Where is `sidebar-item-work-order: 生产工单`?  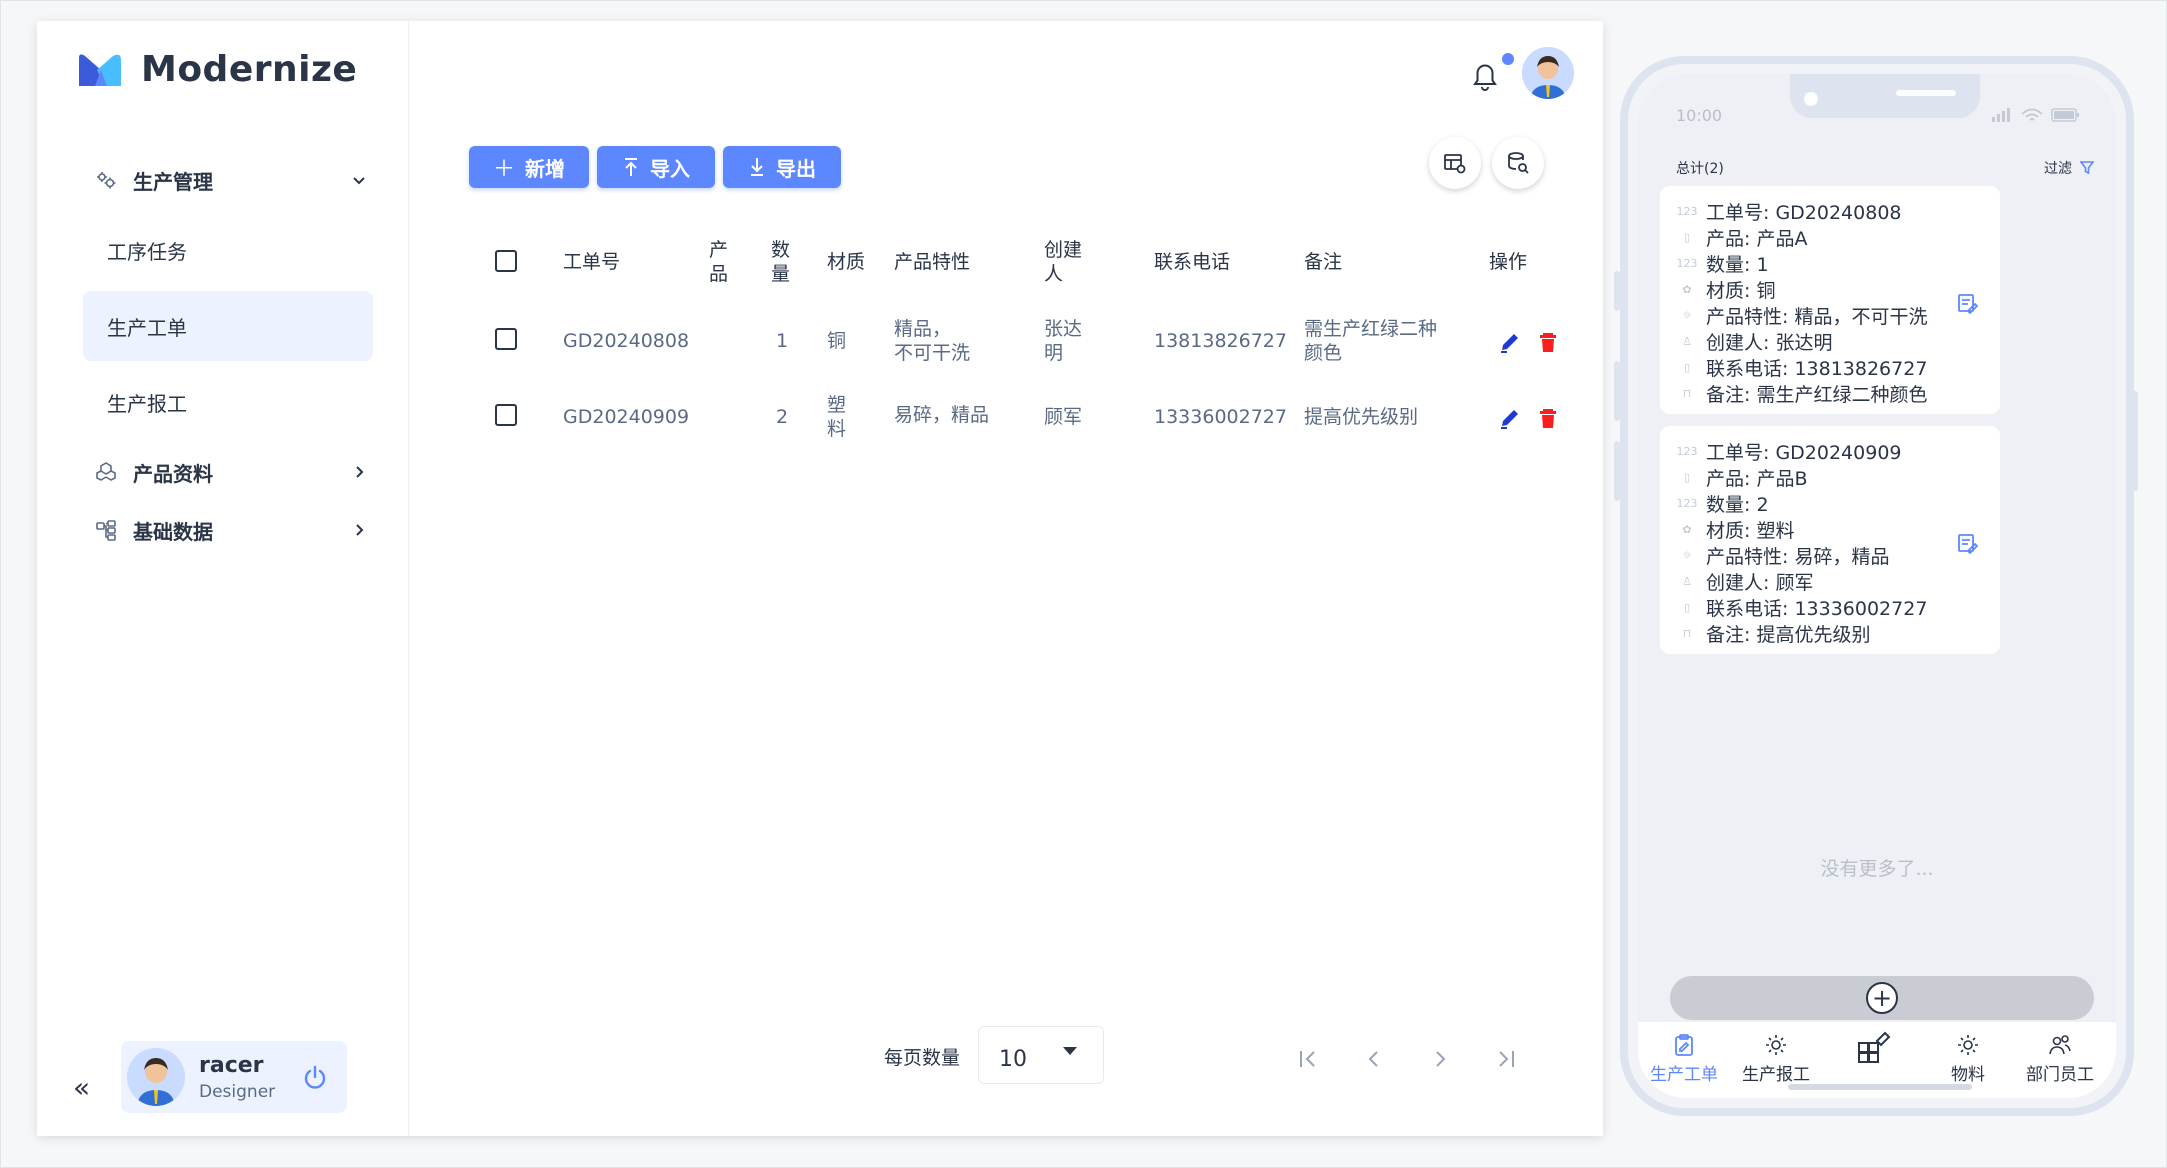
sidebar-item-work-order: 生产工单 is located at coordinates (228, 326).